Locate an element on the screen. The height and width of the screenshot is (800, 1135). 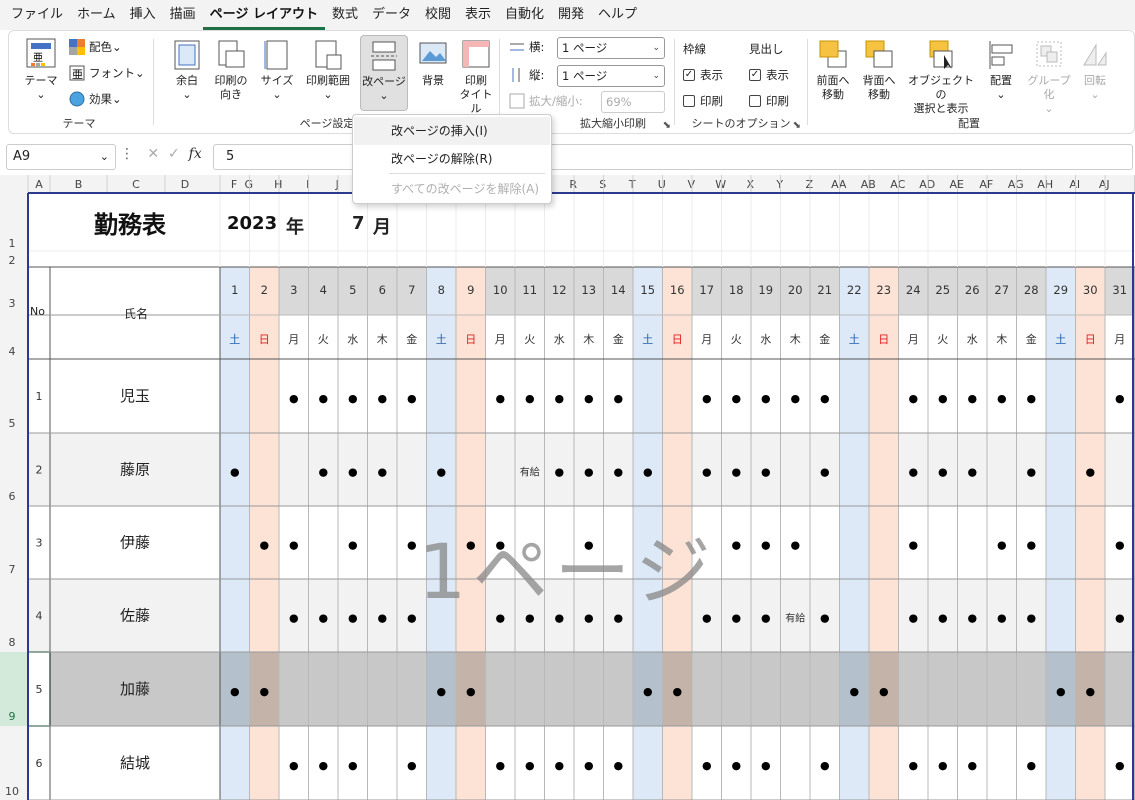
enter-icon: ✓ is located at coordinates (174, 154).